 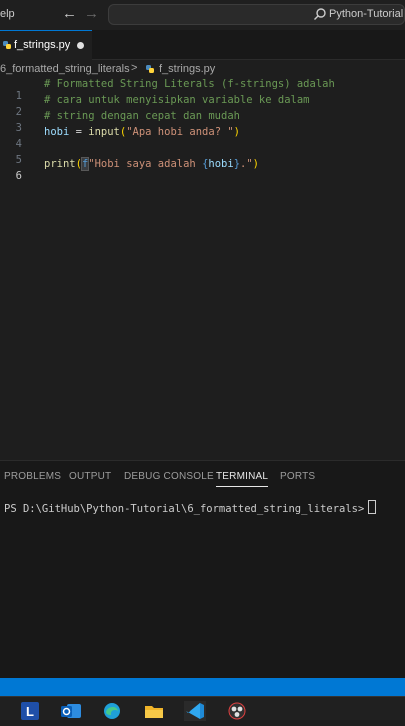 What do you see at coordinates (246, 164) in the screenshot?
I see `string-token: ."` at bounding box center [246, 164].